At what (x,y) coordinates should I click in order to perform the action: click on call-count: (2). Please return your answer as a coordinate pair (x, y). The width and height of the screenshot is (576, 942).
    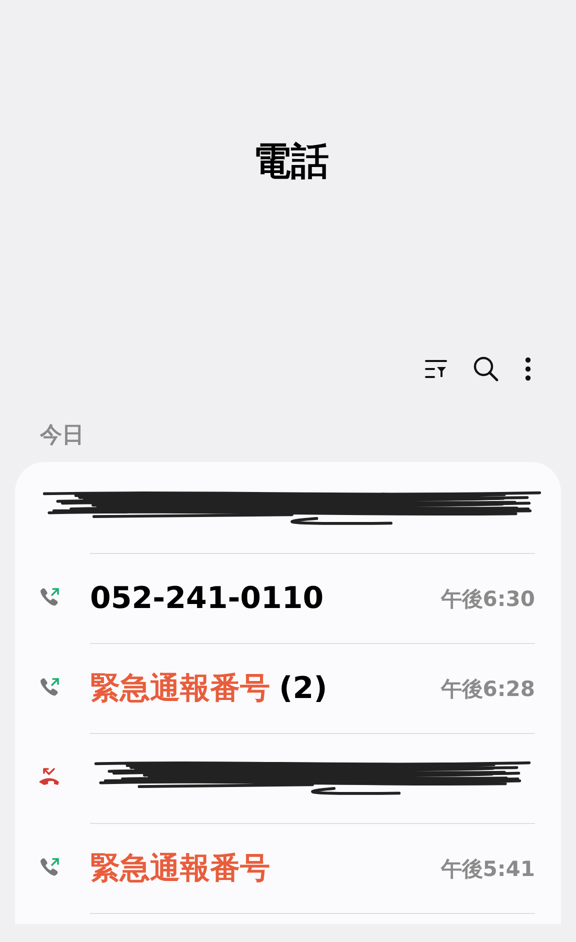
    Looking at the image, I should click on (303, 688).